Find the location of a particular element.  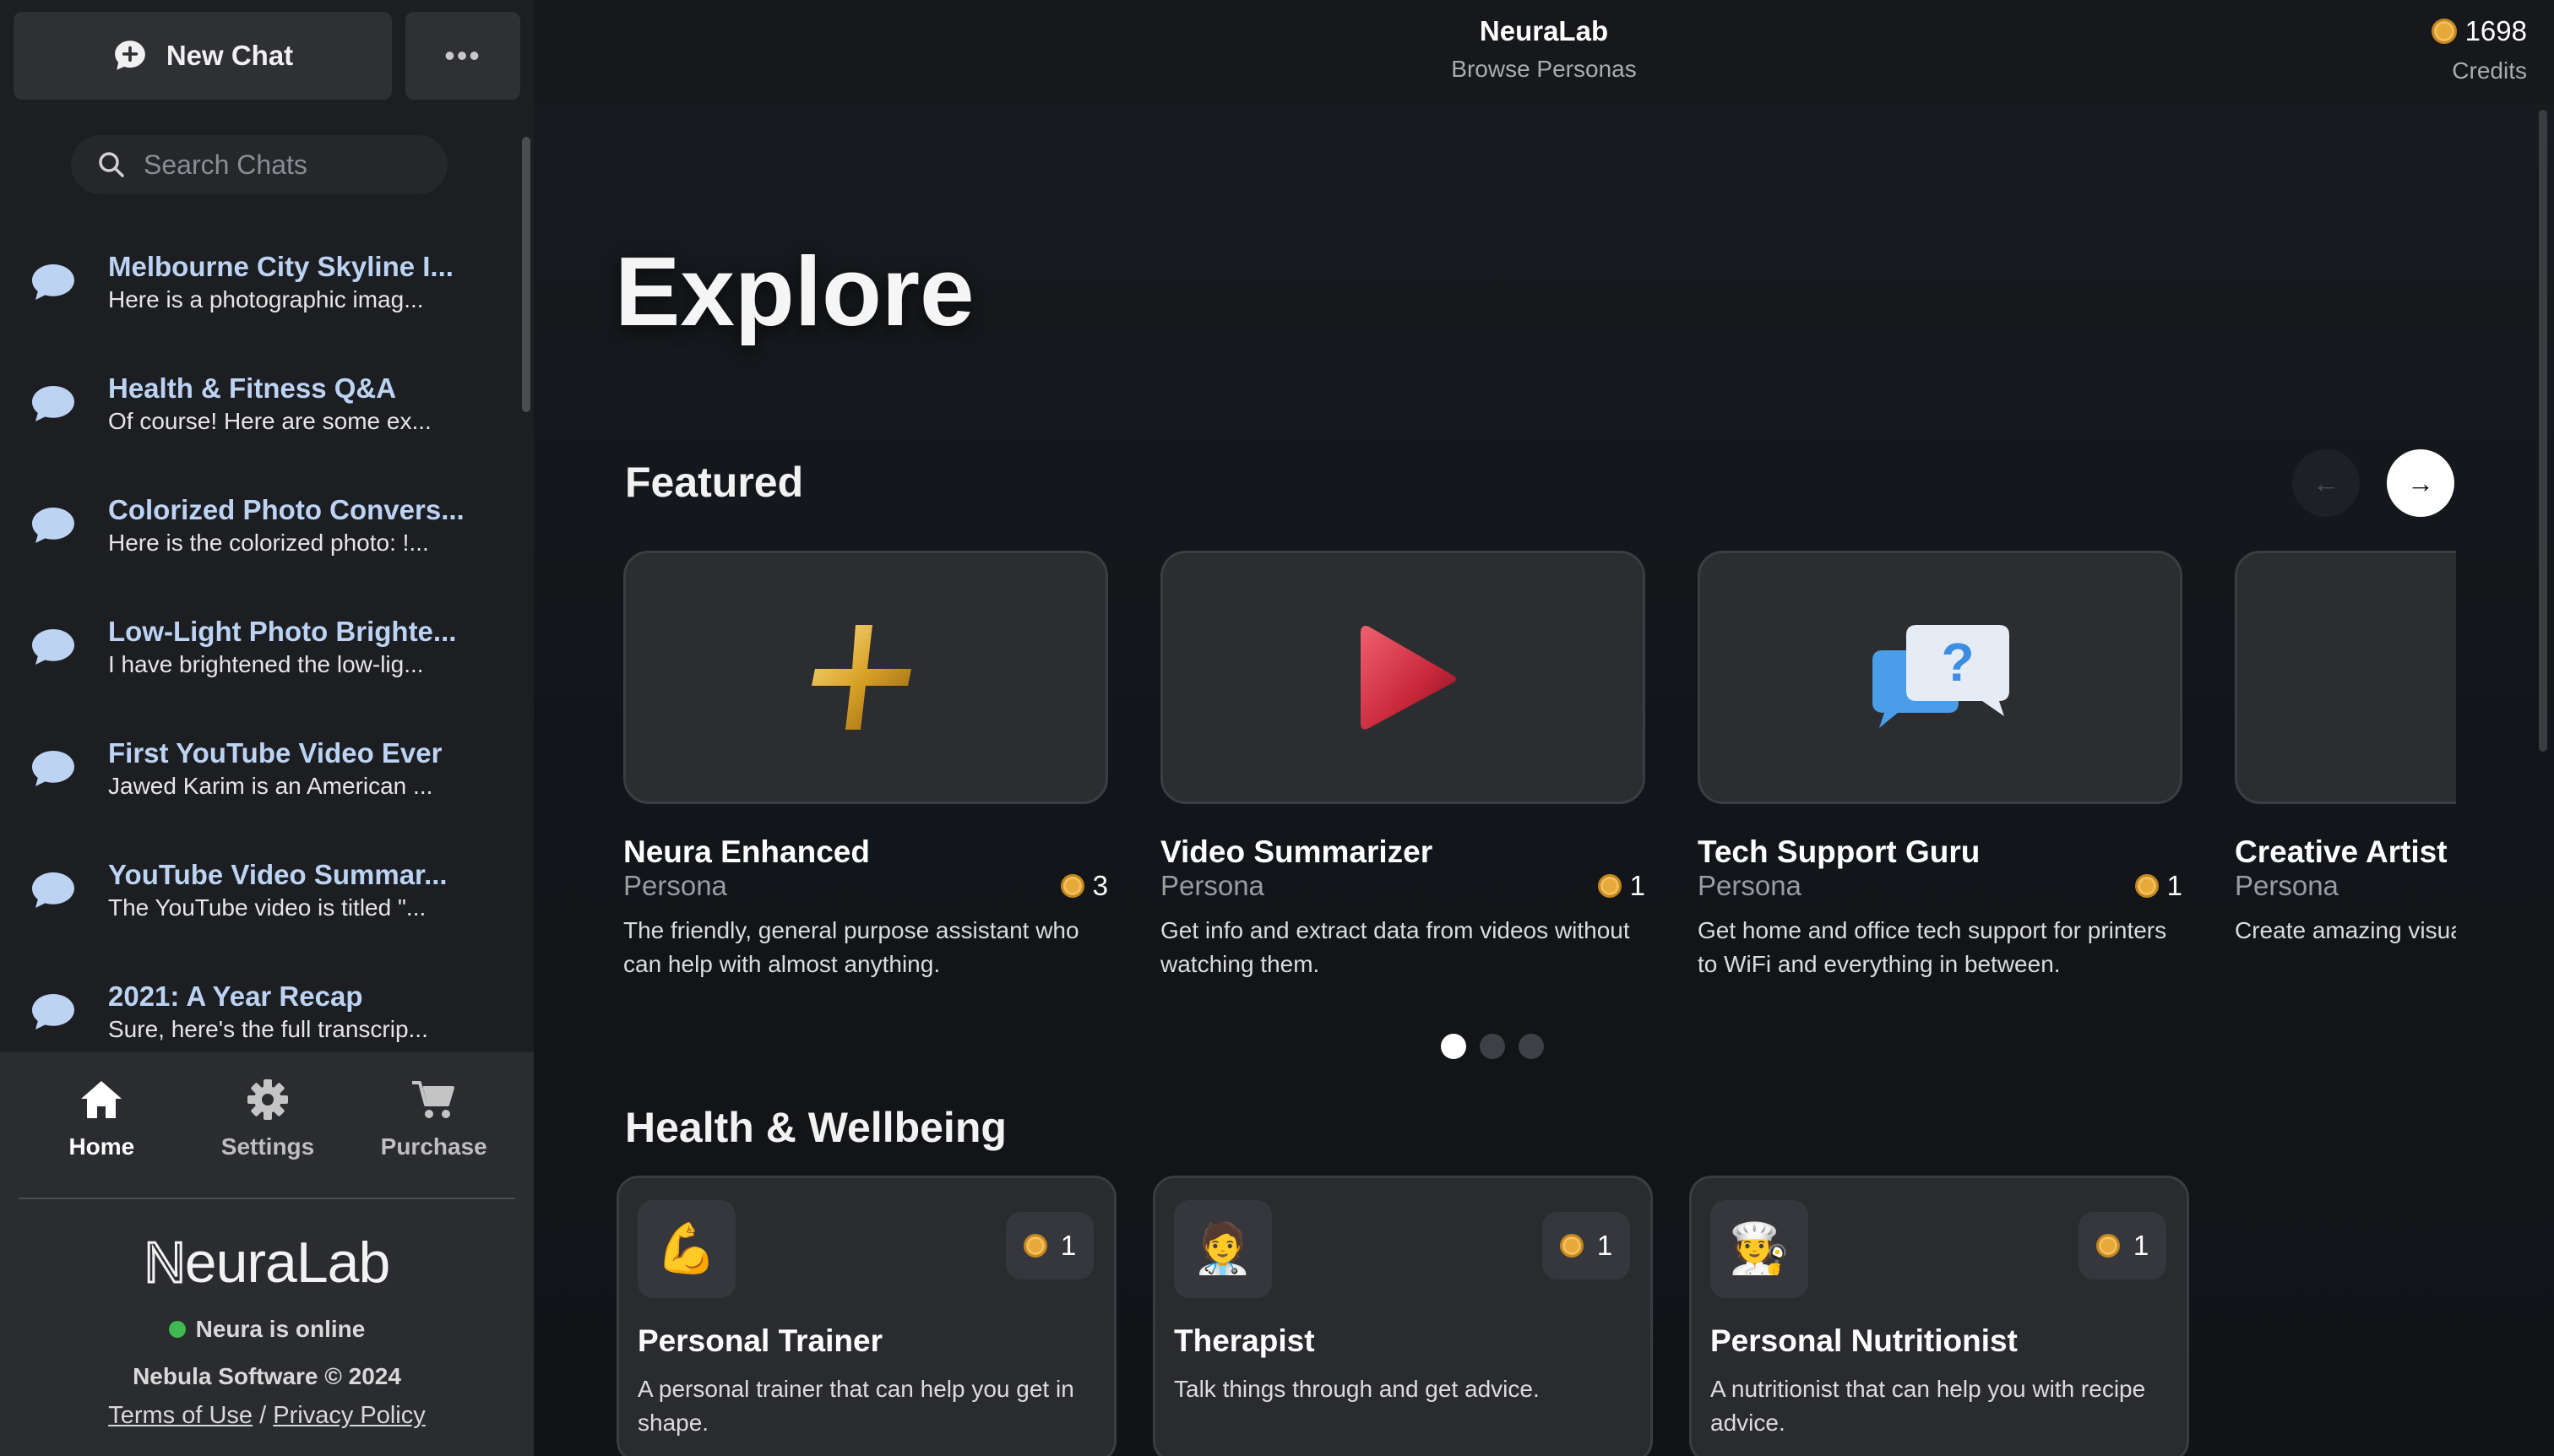

top-bar: NeuraLab Browse Personas 1698 Credits is located at coordinates (1544, 53).